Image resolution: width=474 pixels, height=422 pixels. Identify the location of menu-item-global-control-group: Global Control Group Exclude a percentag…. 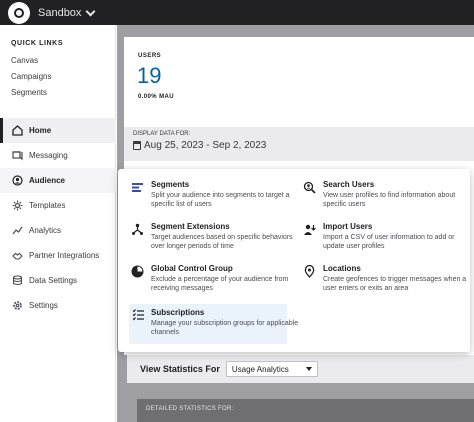
(211, 285).